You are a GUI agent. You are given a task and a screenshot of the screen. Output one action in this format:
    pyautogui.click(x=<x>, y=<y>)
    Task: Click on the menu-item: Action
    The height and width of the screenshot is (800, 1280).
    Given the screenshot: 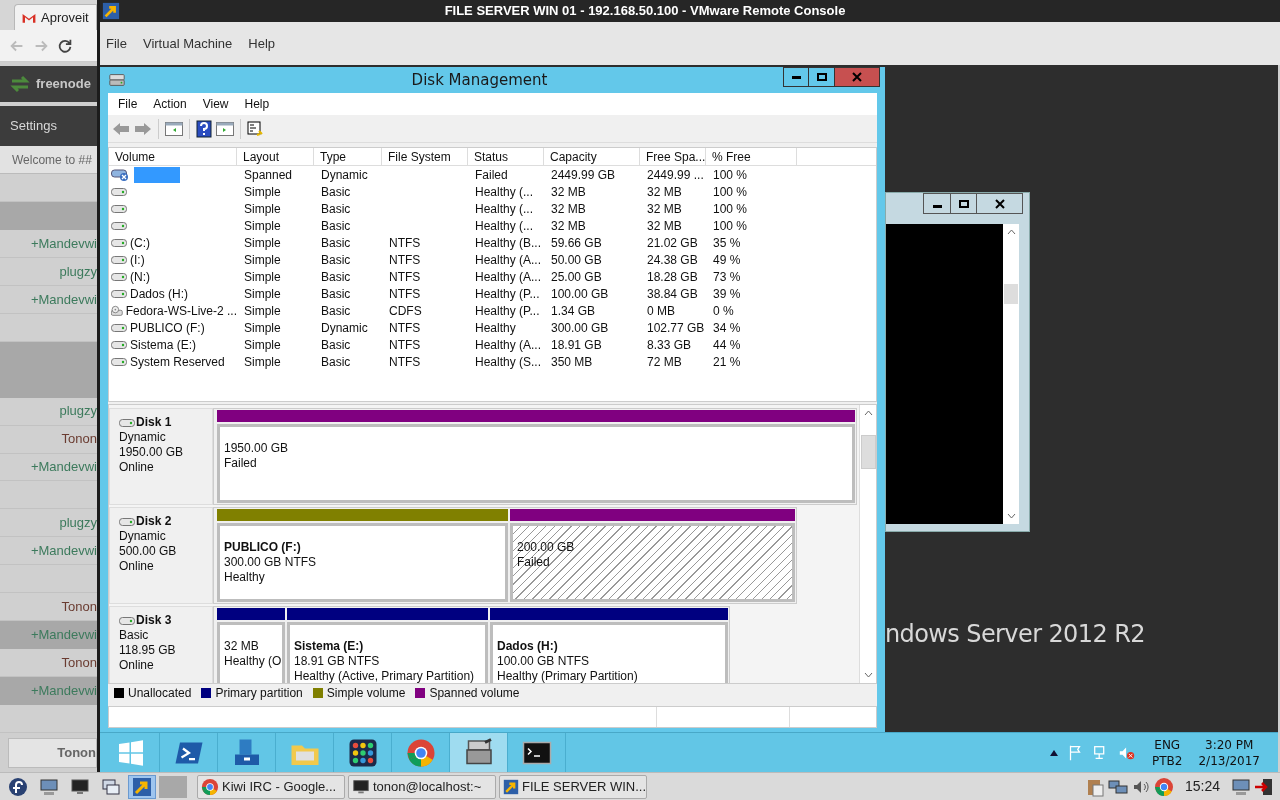 What is the action you would take?
    pyautogui.click(x=170, y=104)
    